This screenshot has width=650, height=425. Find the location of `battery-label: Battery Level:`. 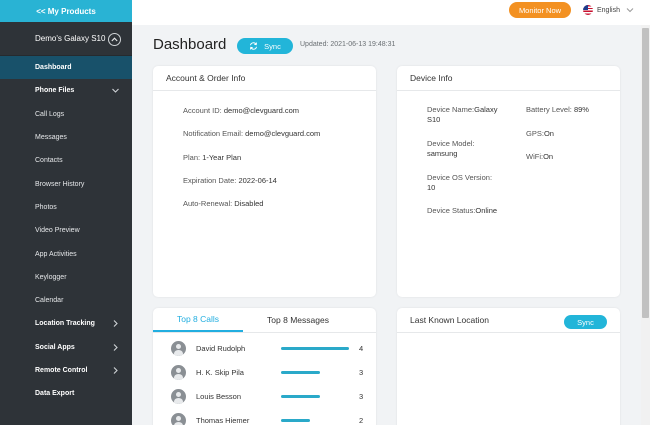

battery-label: Battery Level: is located at coordinates (549, 109).